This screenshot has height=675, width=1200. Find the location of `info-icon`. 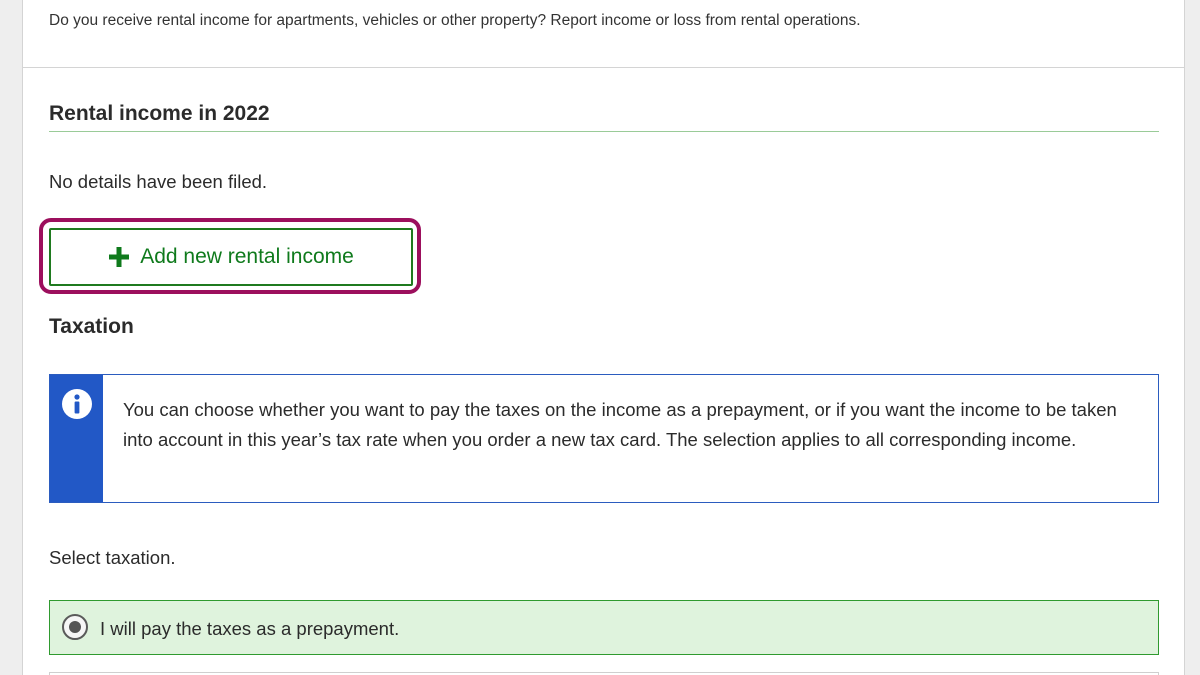

info-icon is located at coordinates (77, 404).